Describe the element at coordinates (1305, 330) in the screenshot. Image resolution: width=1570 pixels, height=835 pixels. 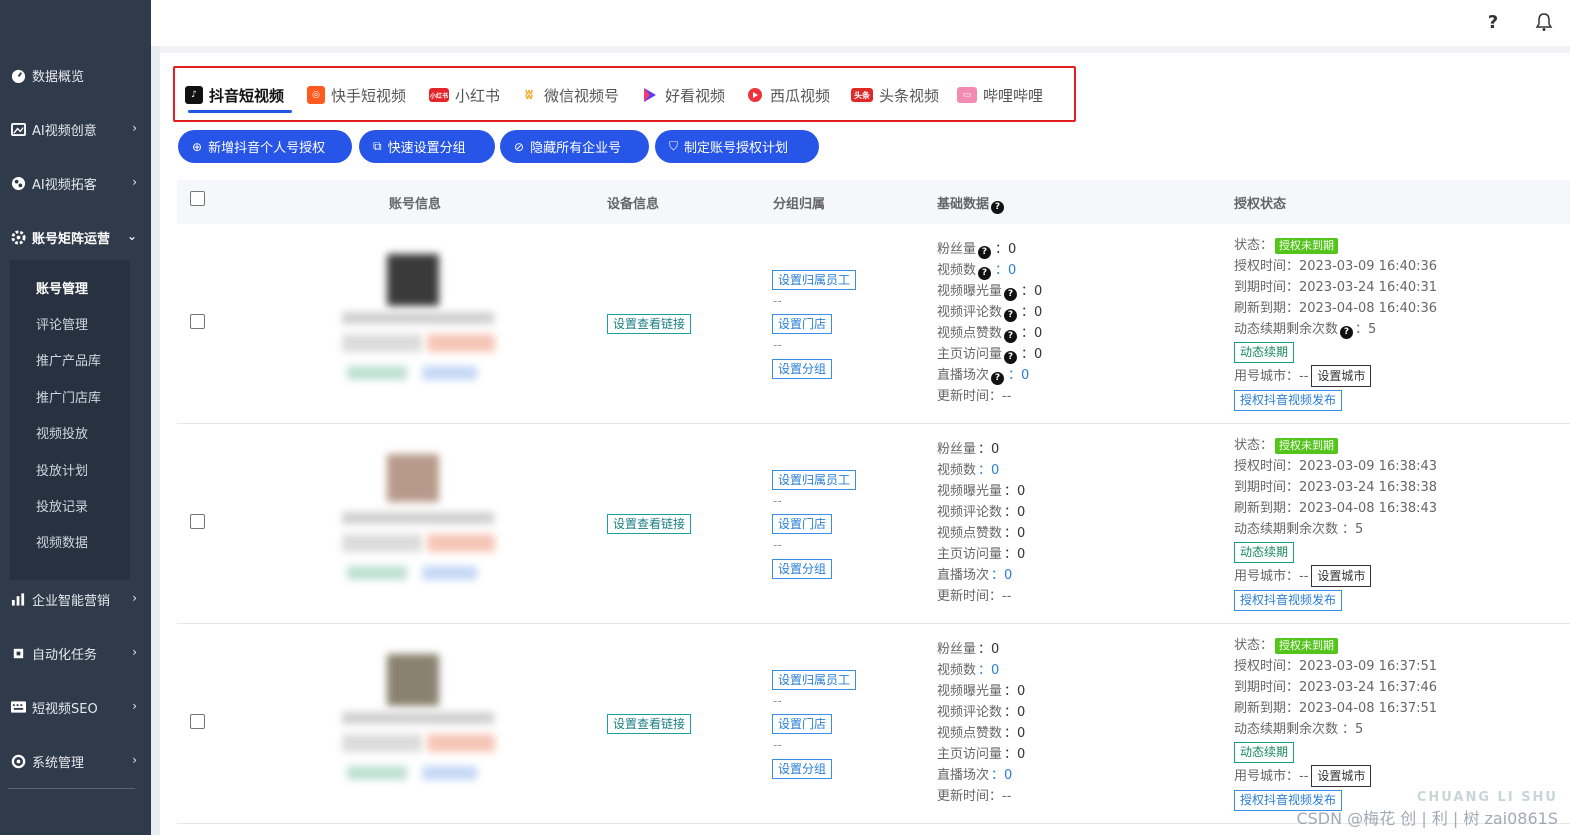
I see `renew-remaining: 动态续期剩余次数? ：5` at that location.